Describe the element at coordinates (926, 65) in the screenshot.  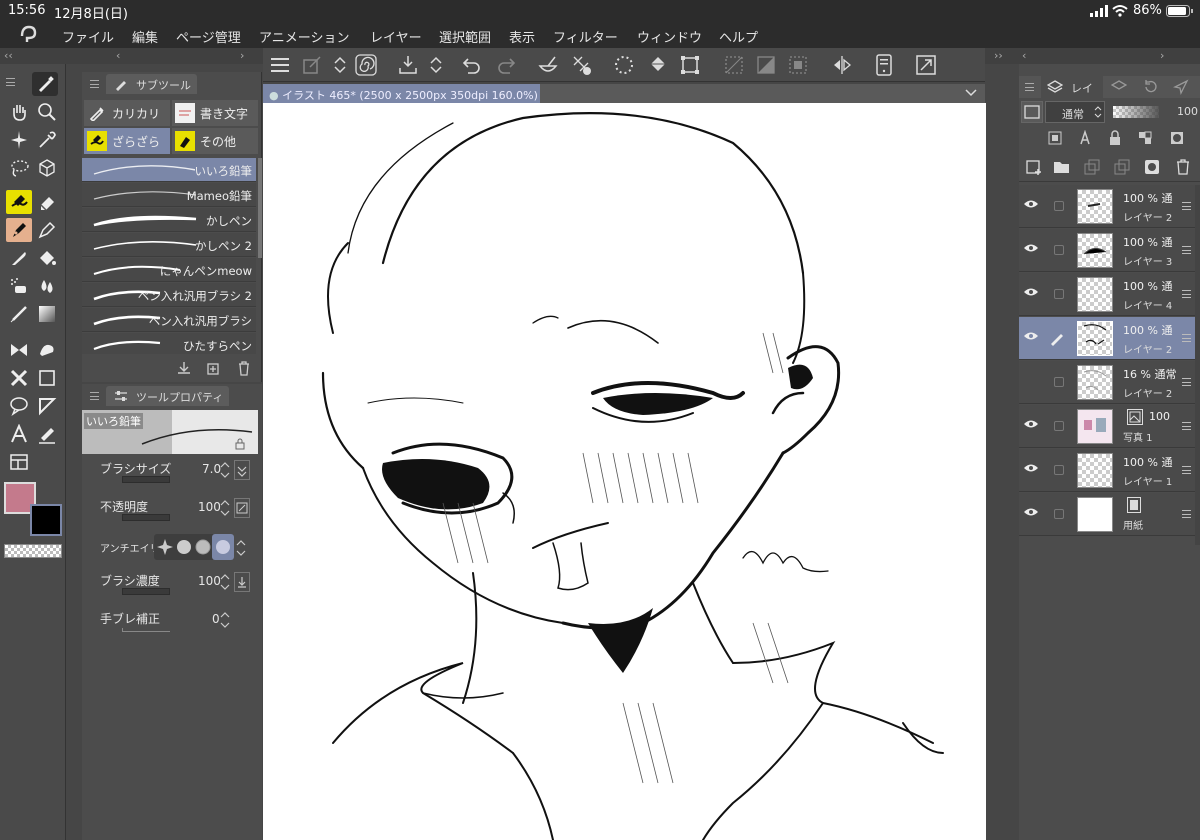
I see `fullscreen-icon` at that location.